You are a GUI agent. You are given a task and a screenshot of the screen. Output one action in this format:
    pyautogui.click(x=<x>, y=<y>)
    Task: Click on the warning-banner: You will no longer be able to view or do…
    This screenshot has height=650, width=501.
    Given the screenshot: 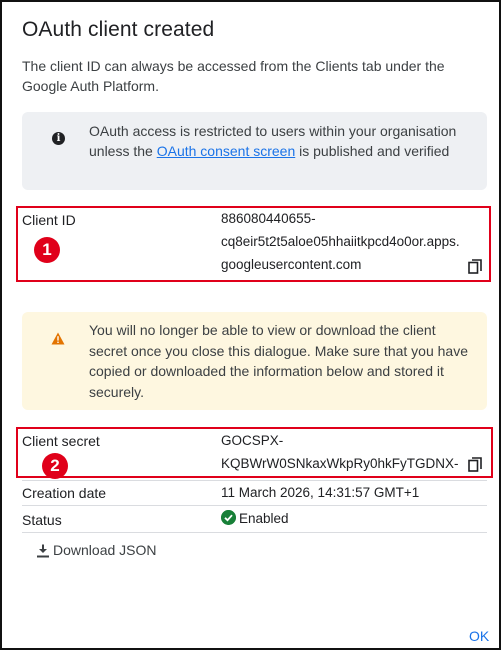 What is the action you would take?
    pyautogui.click(x=254, y=361)
    